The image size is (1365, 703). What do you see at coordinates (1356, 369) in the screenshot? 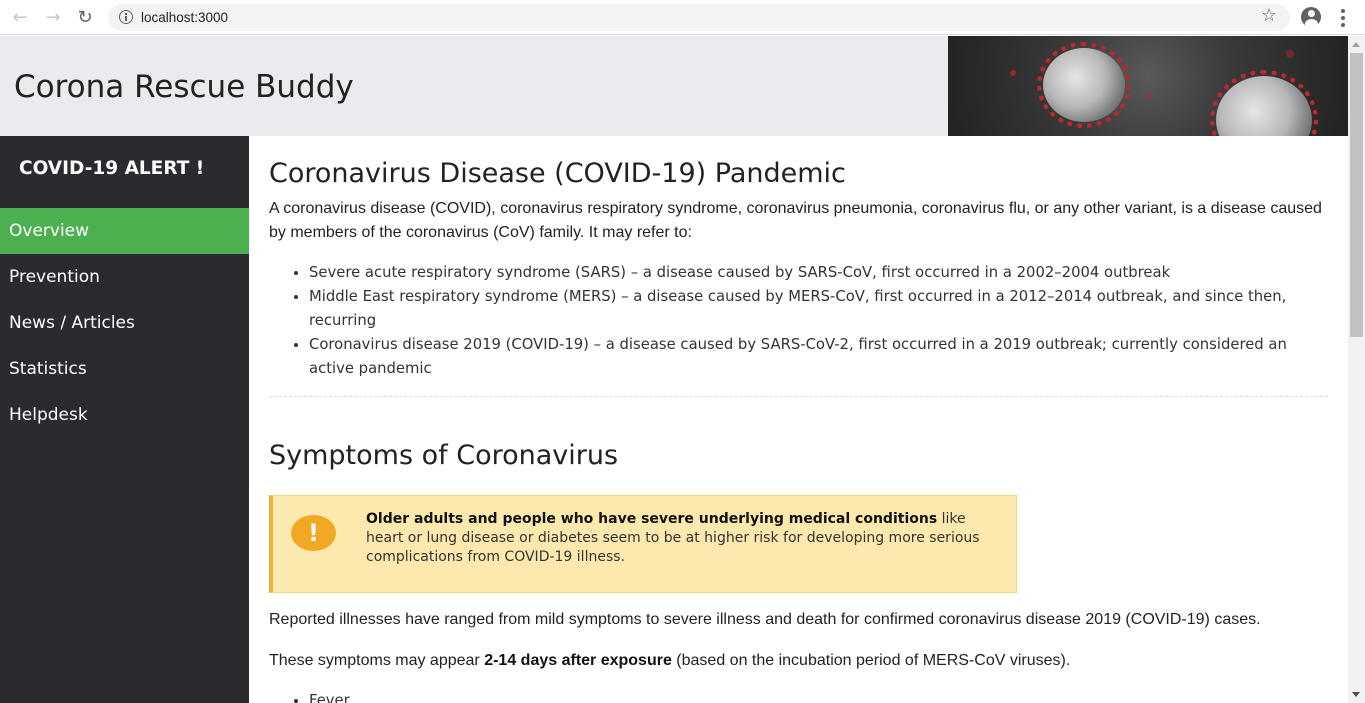
I see `page-scrollbar` at bounding box center [1356, 369].